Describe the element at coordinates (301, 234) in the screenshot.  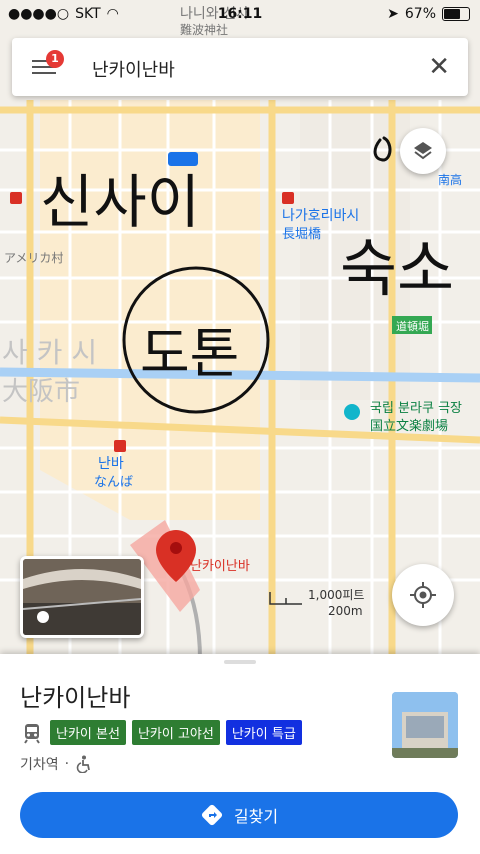
I see `label-nagahoribashi-jp: 長堀橋` at that location.